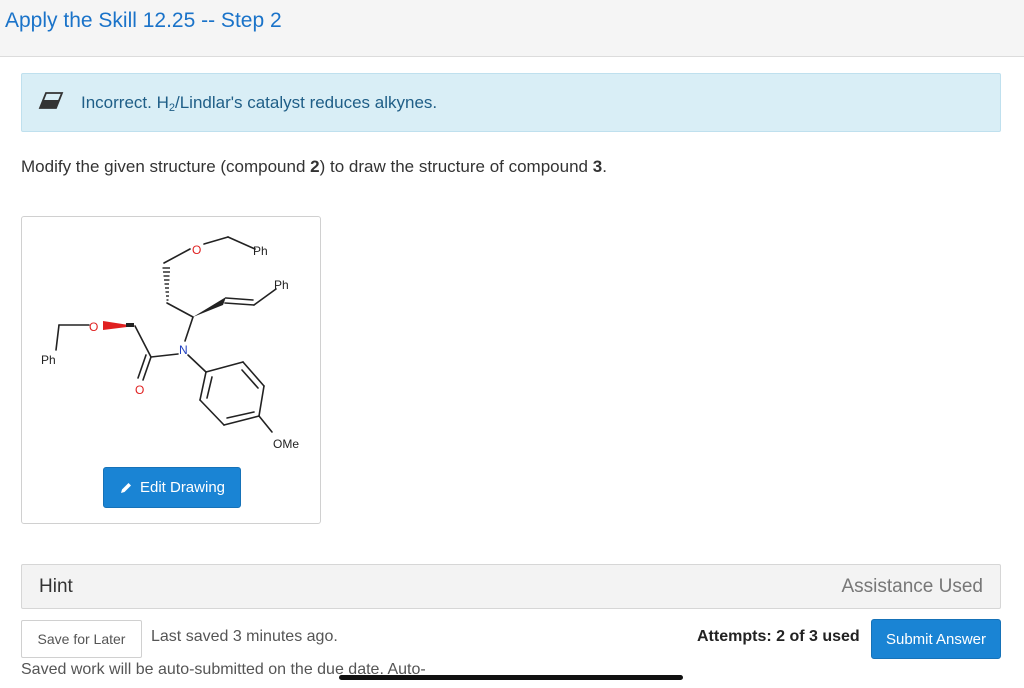 The image size is (1024, 688). What do you see at coordinates (196, 250) in the screenshot?
I see `label-oxygen-ether-top: O` at bounding box center [196, 250].